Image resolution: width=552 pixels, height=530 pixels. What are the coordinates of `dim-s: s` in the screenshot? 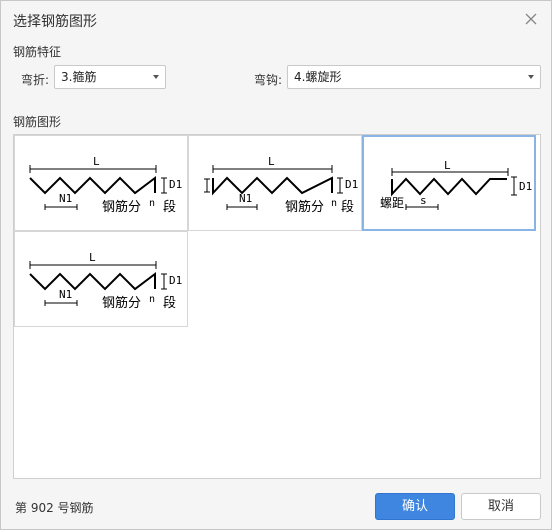 It's located at (423, 200).